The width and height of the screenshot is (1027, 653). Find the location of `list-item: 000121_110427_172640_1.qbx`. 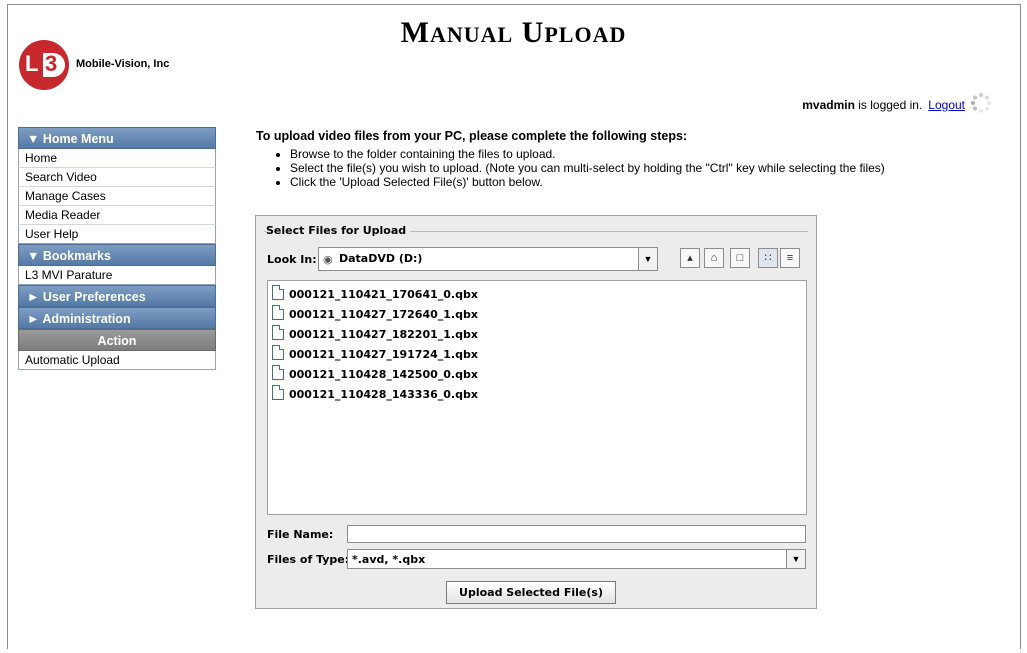

list-item: 000121_110427_172640_1.qbx is located at coordinates (375, 314).